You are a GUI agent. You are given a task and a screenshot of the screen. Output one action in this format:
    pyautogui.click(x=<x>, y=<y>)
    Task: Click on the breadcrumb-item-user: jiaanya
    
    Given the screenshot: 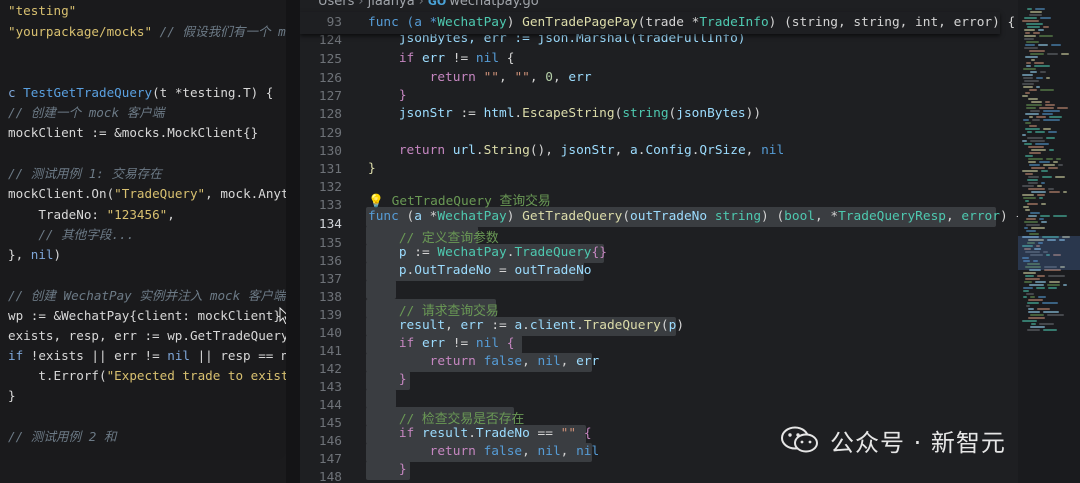 What is the action you would take?
    pyautogui.click(x=391, y=4)
    